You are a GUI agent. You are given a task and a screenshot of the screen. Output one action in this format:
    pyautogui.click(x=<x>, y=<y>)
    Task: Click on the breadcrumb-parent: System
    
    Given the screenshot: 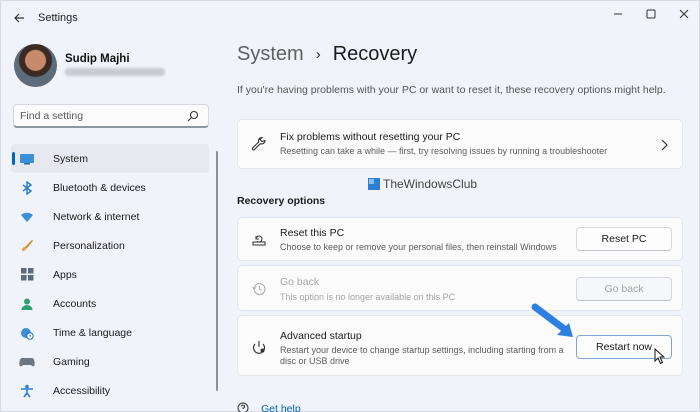 What is the action you would take?
    pyautogui.click(x=270, y=54)
    